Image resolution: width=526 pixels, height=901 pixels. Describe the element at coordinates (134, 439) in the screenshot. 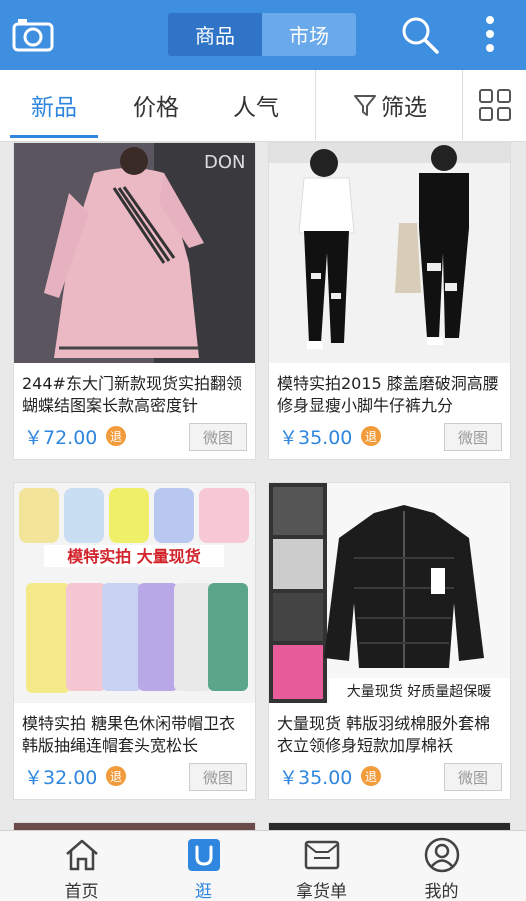

I see `product-footer: ￥72.00 退 微图` at that location.